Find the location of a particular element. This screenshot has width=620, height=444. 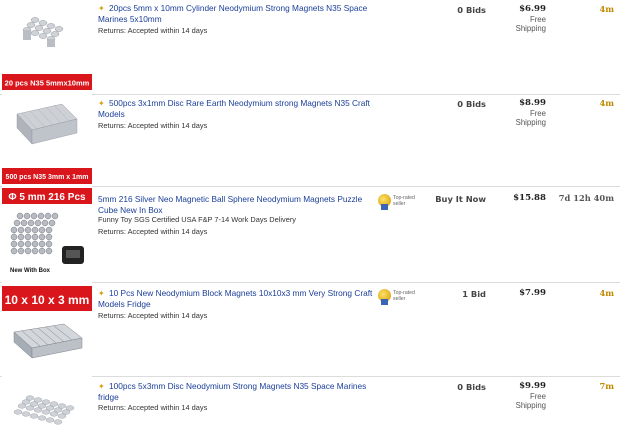

buy-it-now-label: Buy It Now is located at coordinates (460, 199).